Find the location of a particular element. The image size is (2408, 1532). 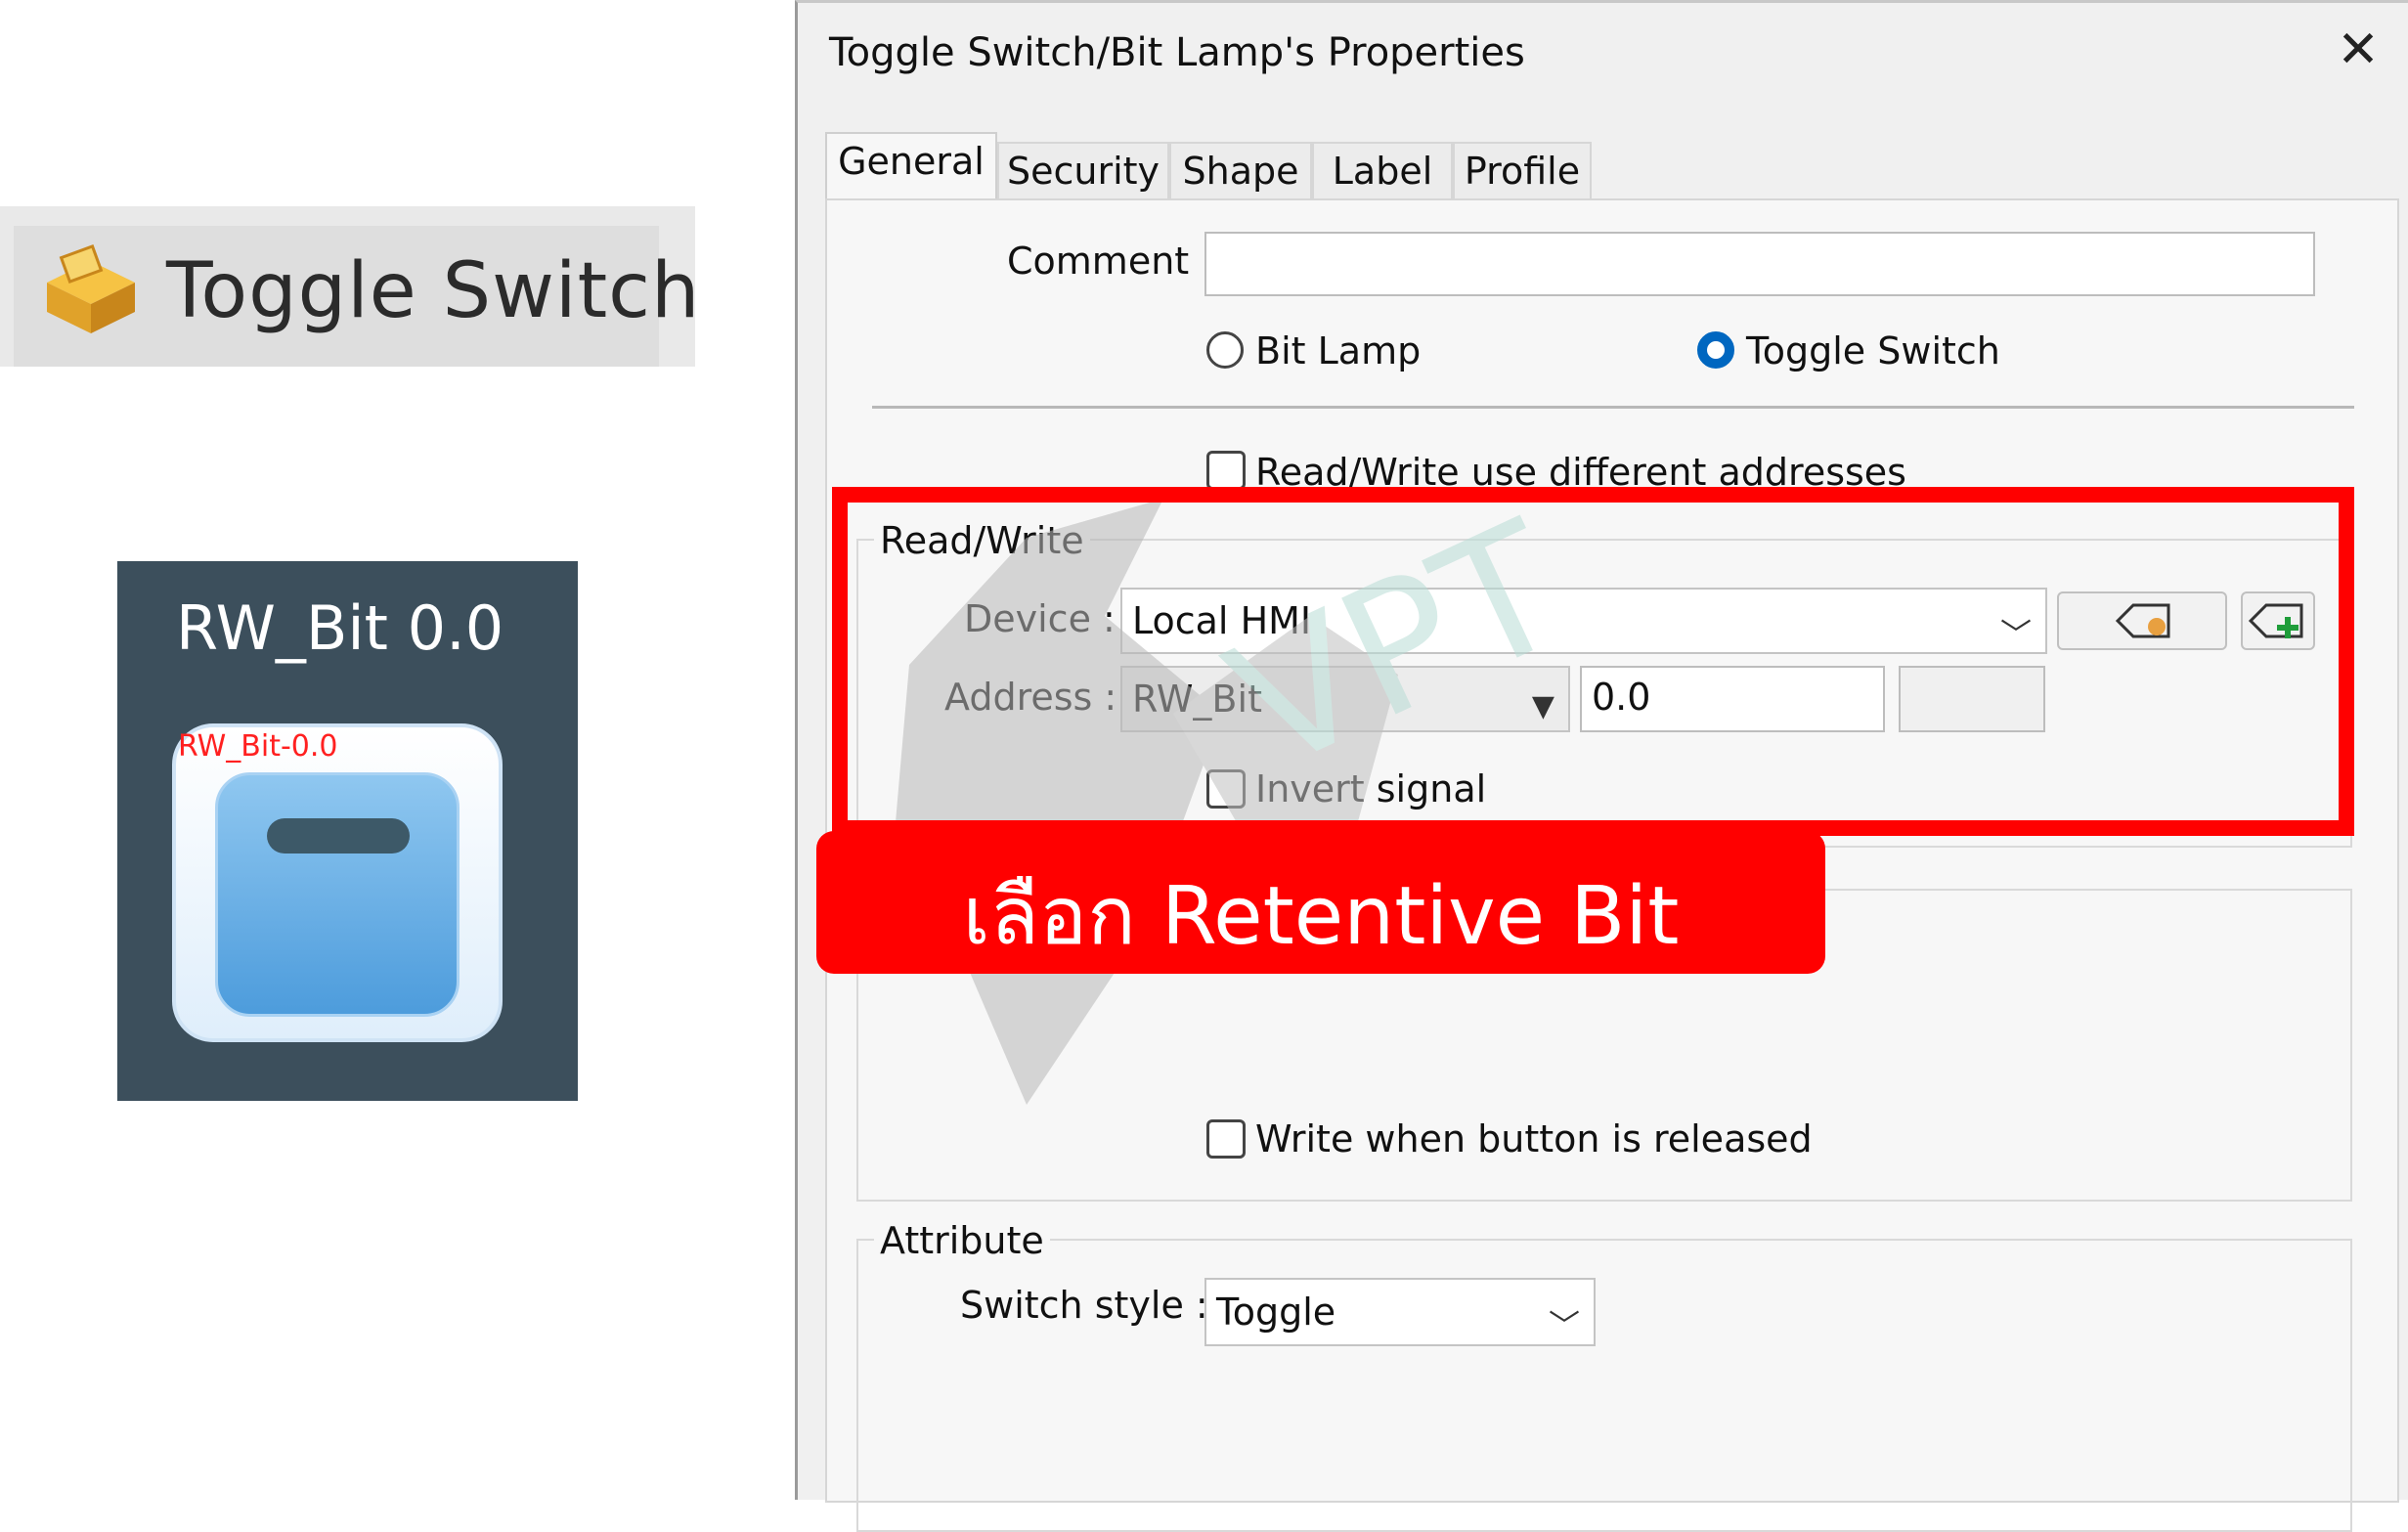

toggle-switch-preview: RW_Bit 0.0 RW_Bit-0.0 is located at coordinates (347, 831).